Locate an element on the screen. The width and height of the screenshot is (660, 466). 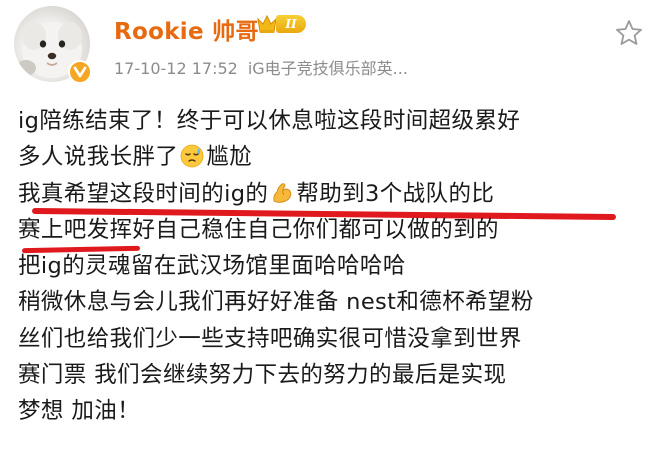
favorite-star-icon is located at coordinates (629, 33).